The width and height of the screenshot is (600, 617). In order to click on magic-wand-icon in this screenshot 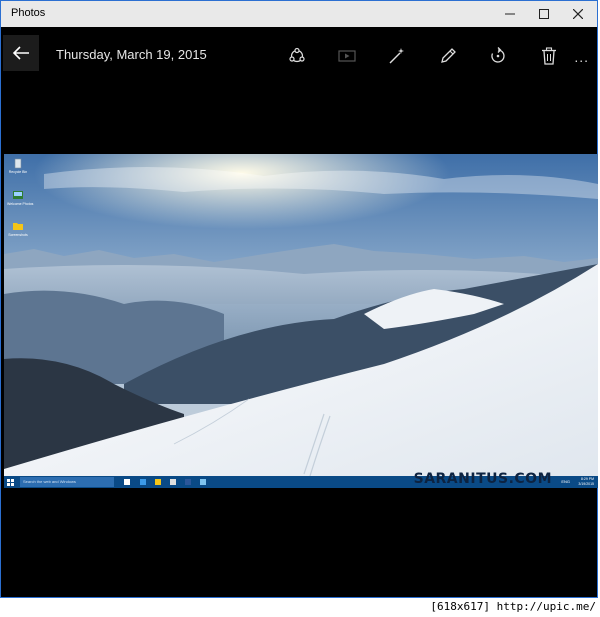, I will do `click(396, 56)`.